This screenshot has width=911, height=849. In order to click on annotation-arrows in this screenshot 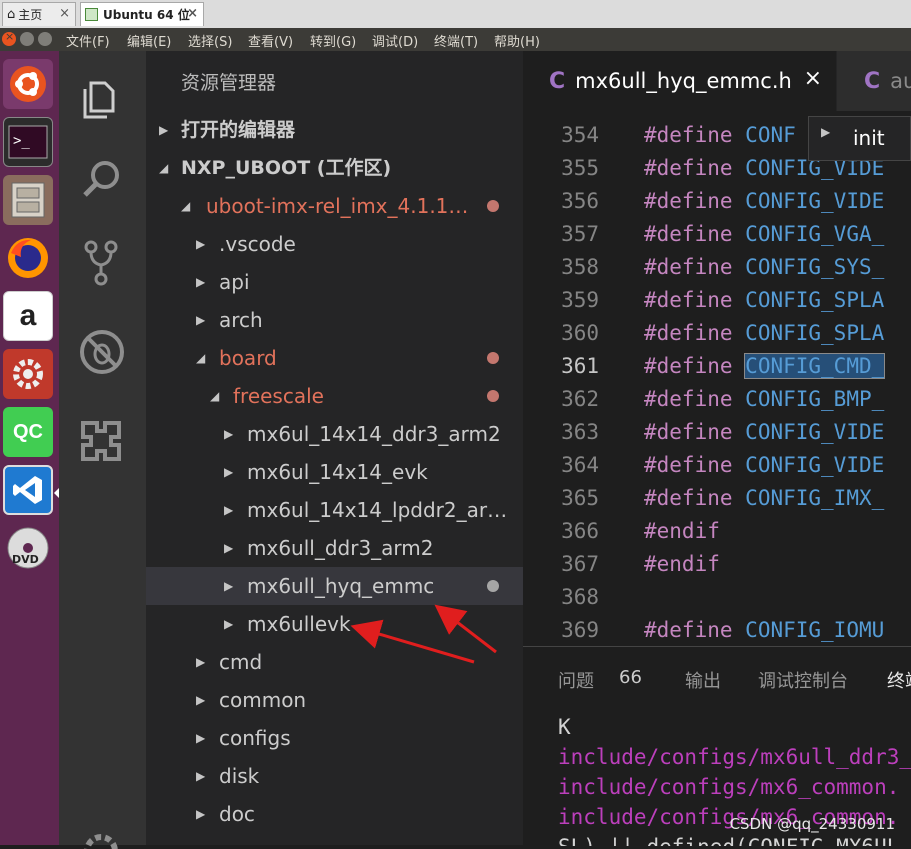, I will do `click(423, 634)`.